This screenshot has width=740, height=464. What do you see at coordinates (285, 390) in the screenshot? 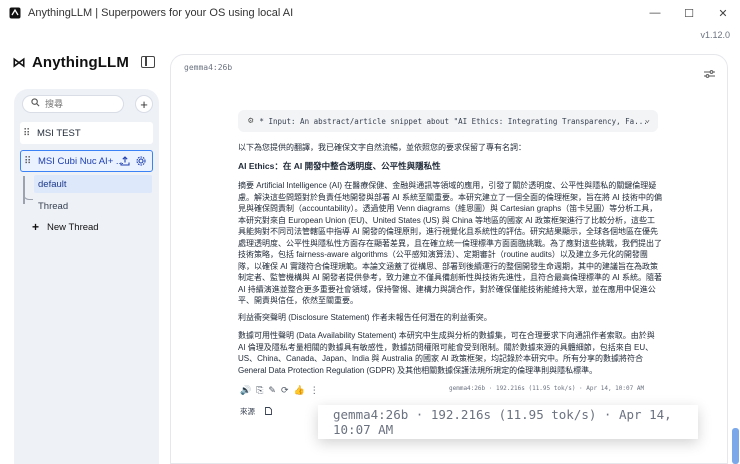
I see `regenerate-icon: ⟳` at bounding box center [285, 390].